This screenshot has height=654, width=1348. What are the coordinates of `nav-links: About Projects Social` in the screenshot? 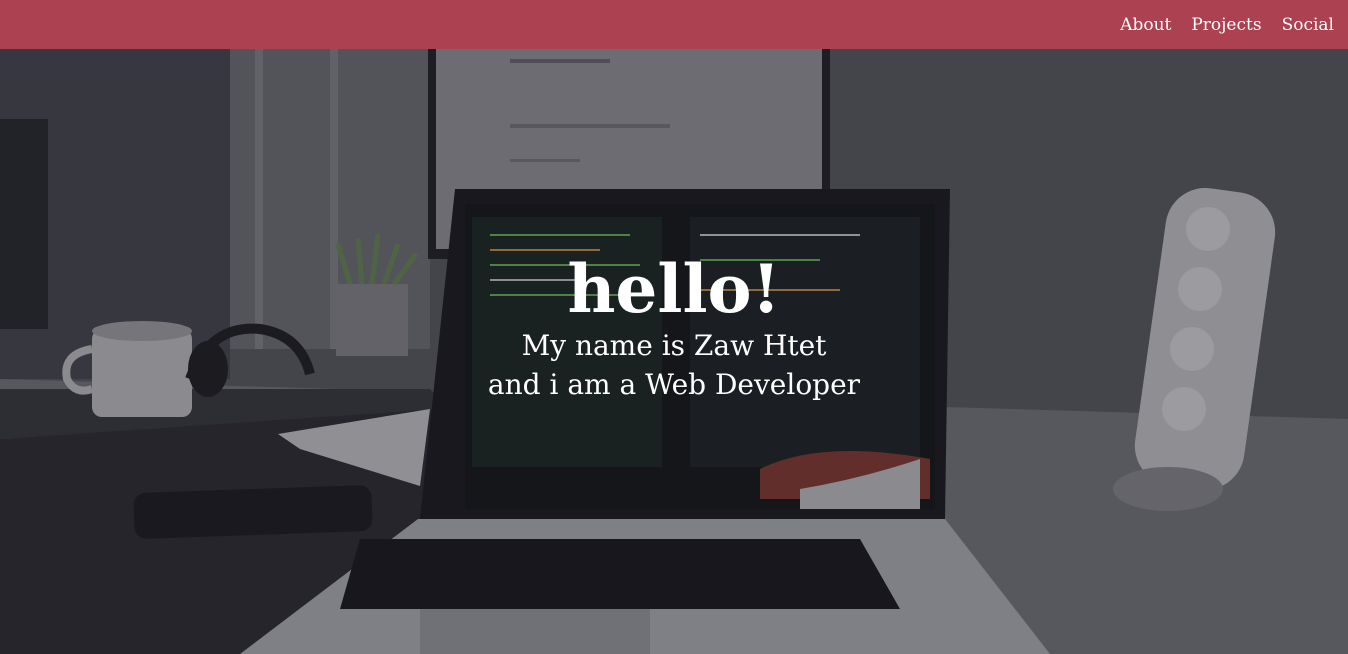 It's located at (1227, 24).